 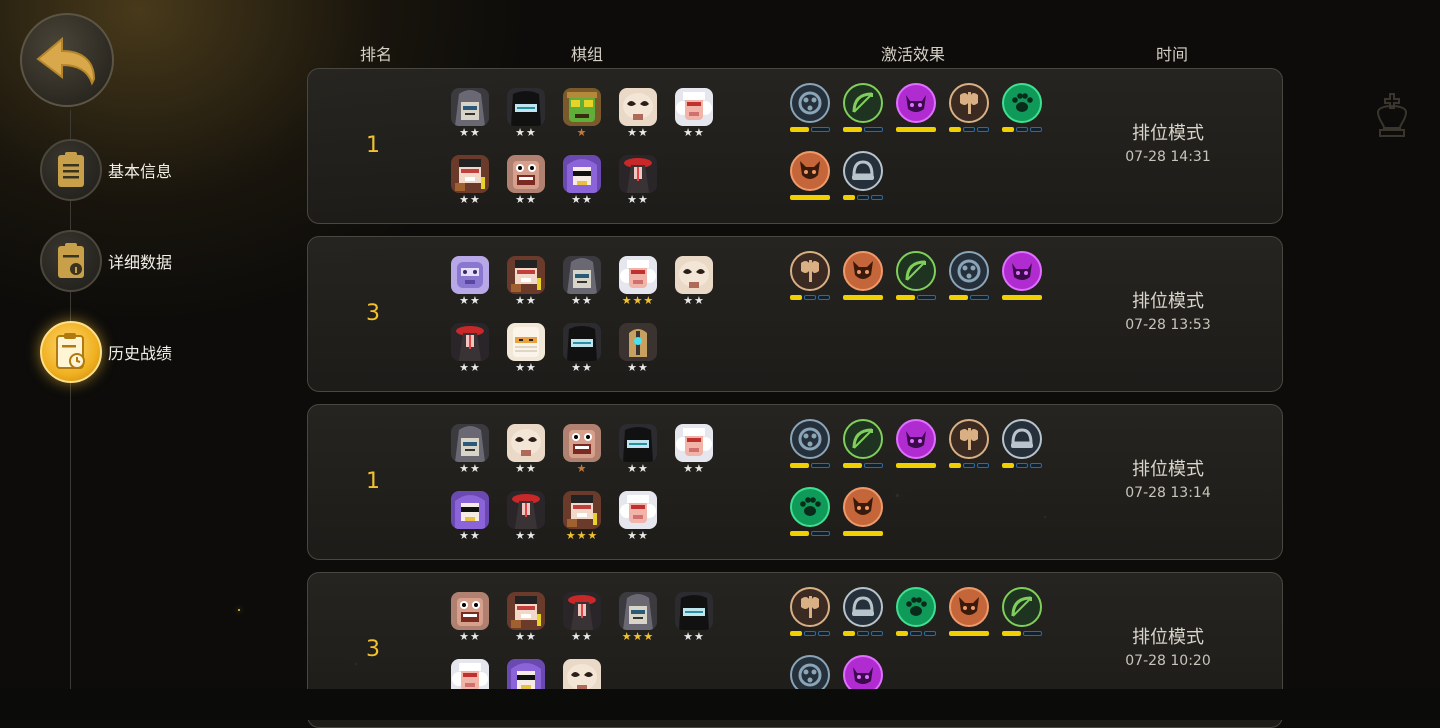 I want to click on match-time: 07-28 10:20, so click(x=1168, y=661).